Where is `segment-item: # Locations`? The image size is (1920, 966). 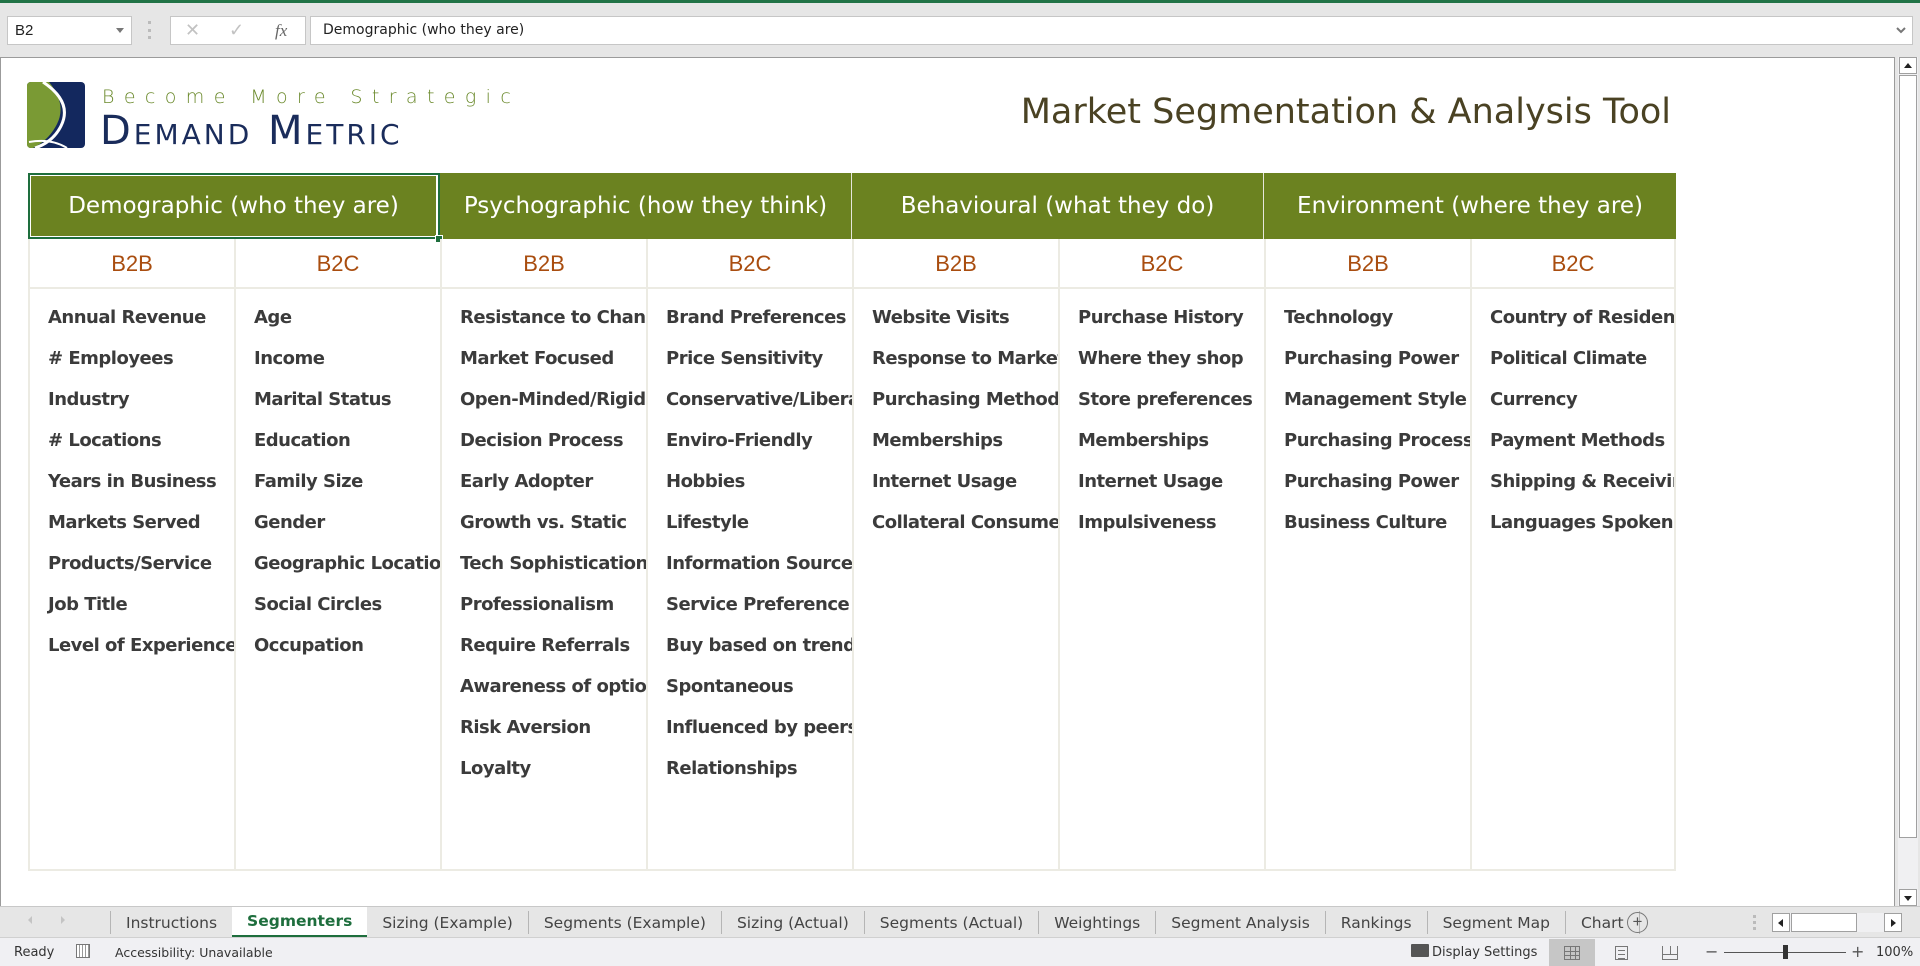
segment-item: # Locations is located at coordinates (132, 440).